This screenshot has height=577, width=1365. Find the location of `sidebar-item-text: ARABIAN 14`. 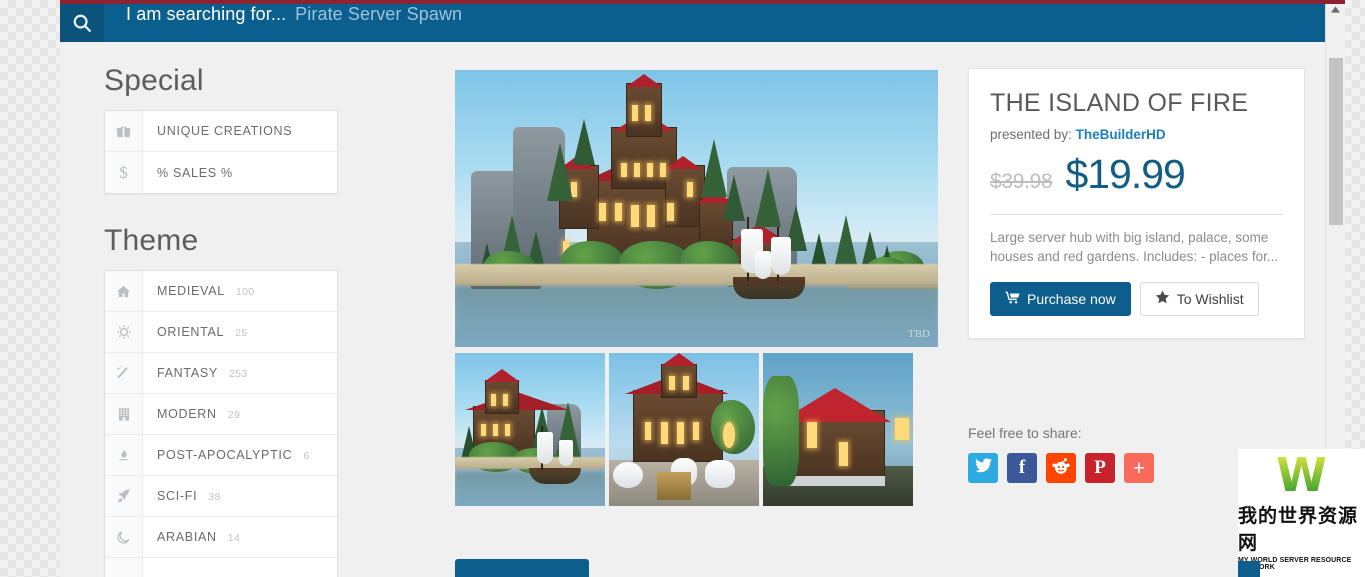

sidebar-item-text: ARABIAN 14 is located at coordinates (191, 537).